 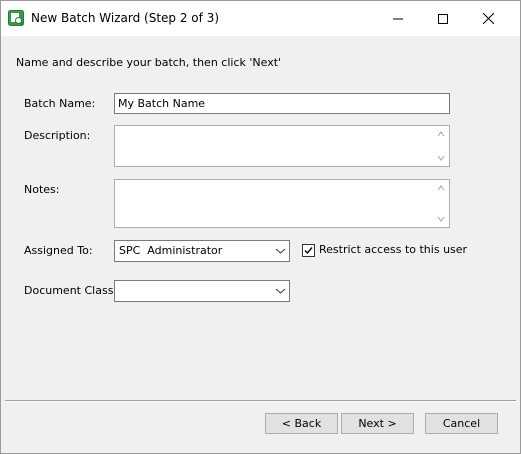 What do you see at coordinates (202, 291) in the screenshot?
I see `document-class-dropdown` at bounding box center [202, 291].